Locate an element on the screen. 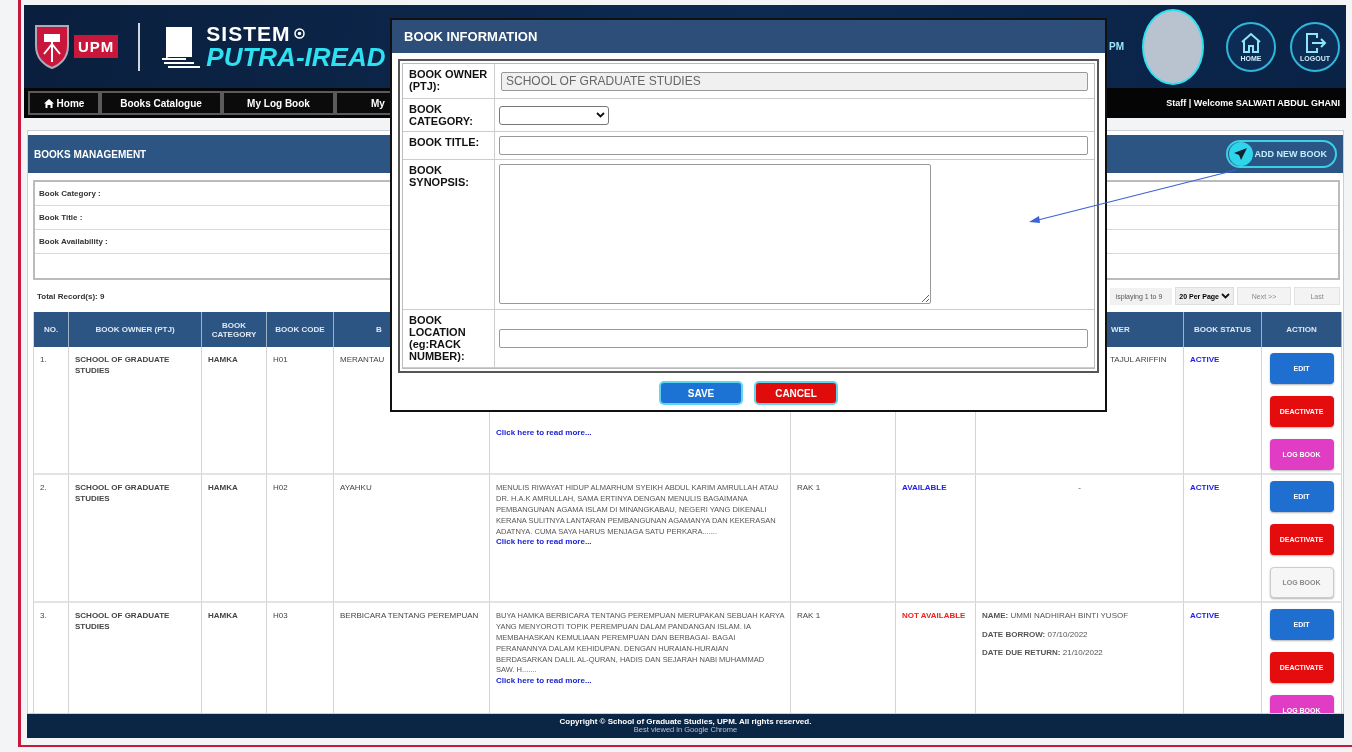  filter-label: Book Title : is located at coordinates (61, 217).